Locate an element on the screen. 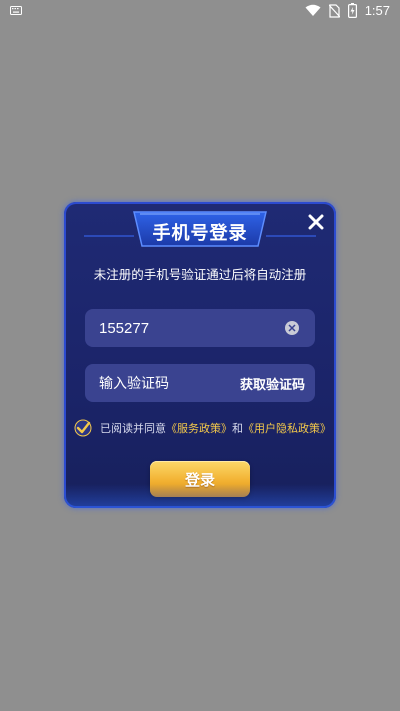 The width and height of the screenshot is (400, 711). service-policy-link: 《服务政策》 is located at coordinates (199, 428).